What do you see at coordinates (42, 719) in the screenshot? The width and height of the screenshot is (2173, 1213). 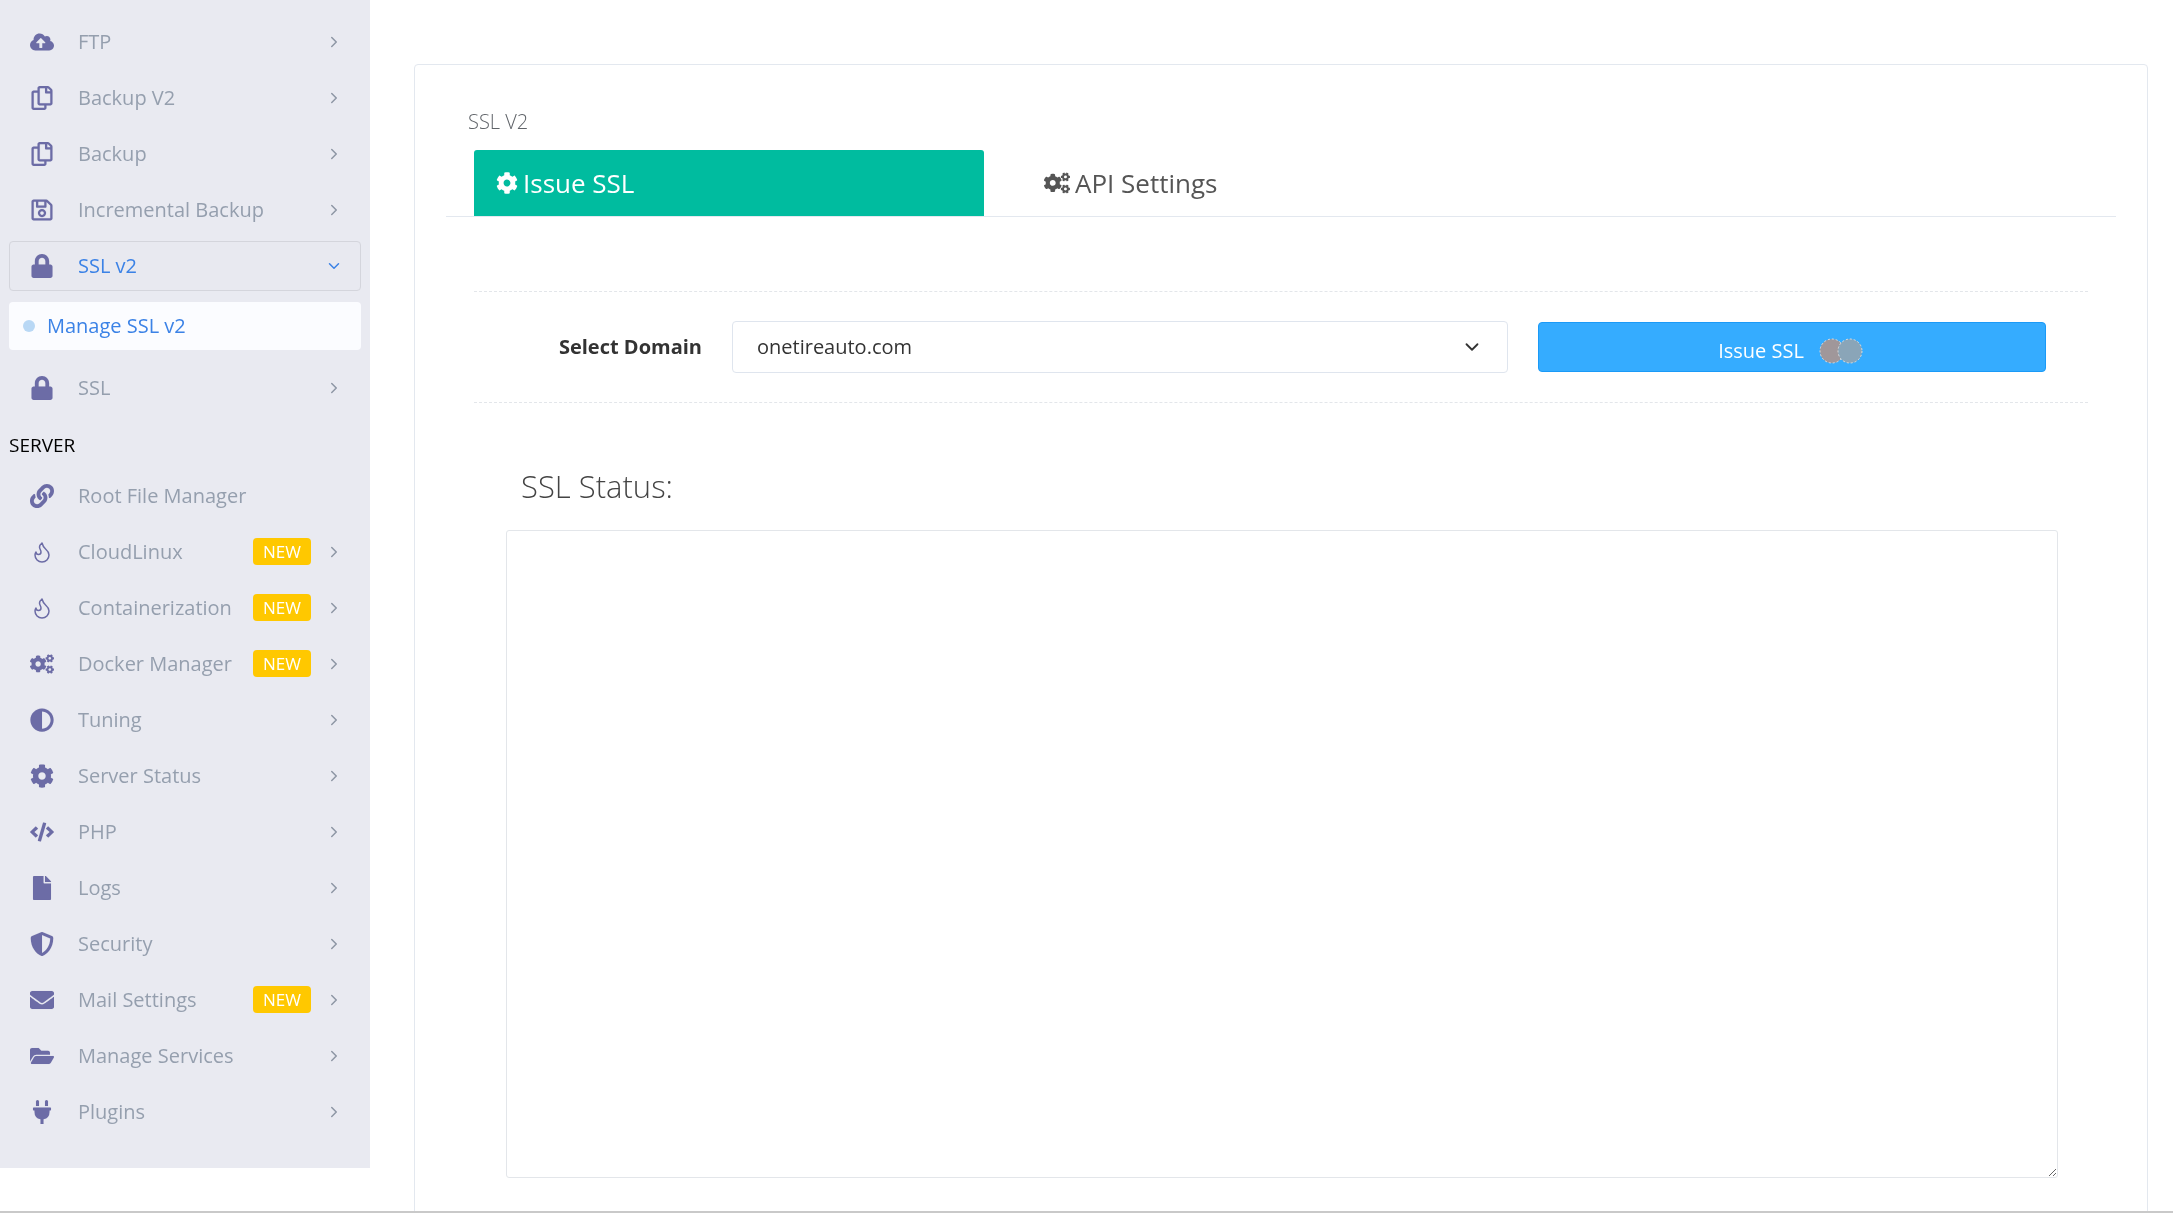 I see `contrast-icon` at bounding box center [42, 719].